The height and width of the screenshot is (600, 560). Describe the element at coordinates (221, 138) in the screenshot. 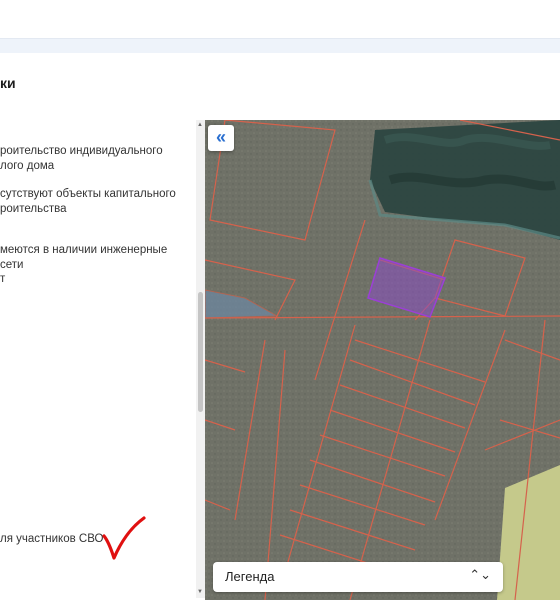

I see `collapse-panel-button: «` at that location.